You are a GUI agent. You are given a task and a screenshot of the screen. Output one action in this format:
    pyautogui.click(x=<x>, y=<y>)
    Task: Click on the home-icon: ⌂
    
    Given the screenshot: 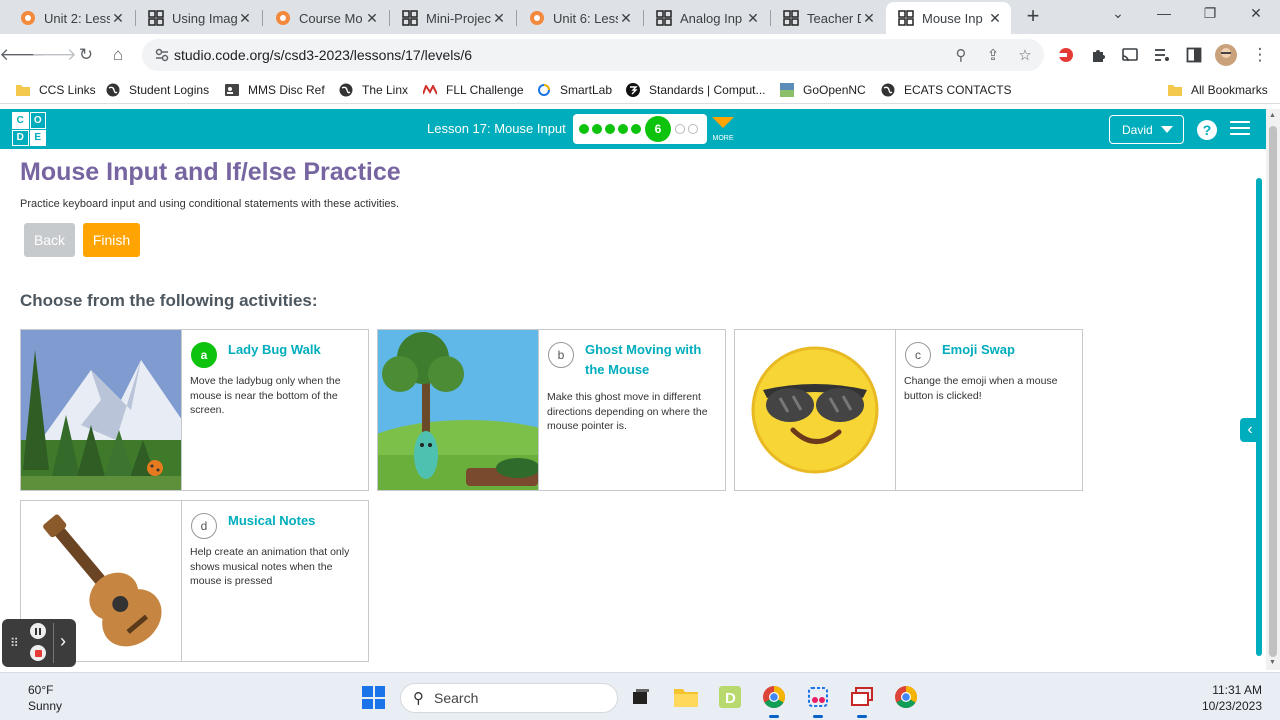 What is the action you would take?
    pyautogui.click(x=118, y=55)
    